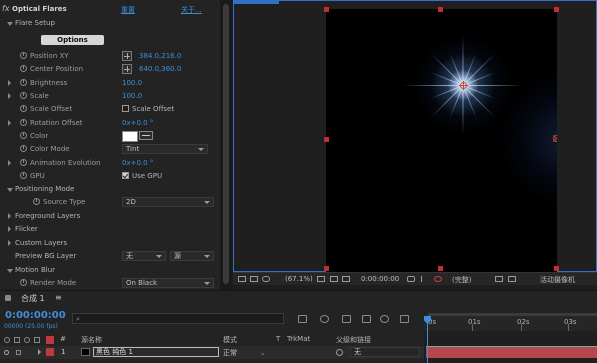 The height and width of the screenshot is (363, 597). What do you see at coordinates (110, 189) in the screenshot?
I see `prop-positioning-mode: Positioning Mode` at bounding box center [110, 189].